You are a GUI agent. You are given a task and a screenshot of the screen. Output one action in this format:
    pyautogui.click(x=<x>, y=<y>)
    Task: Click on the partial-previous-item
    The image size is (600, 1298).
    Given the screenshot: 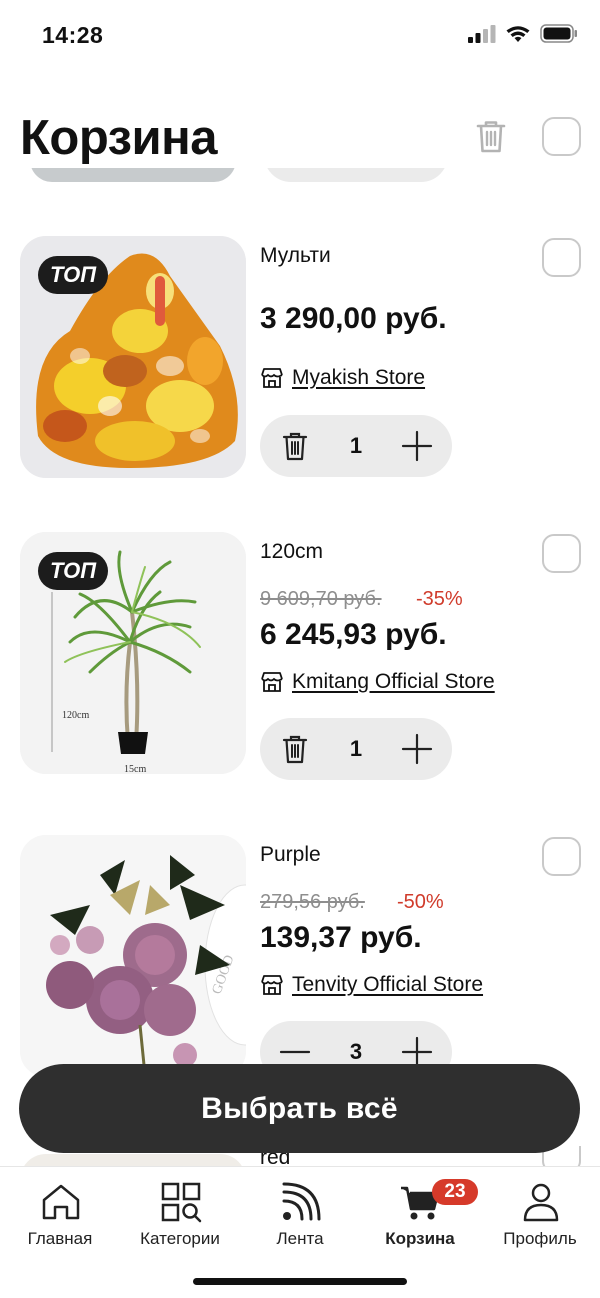 What is the action you would take?
    pyautogui.click(x=300, y=175)
    